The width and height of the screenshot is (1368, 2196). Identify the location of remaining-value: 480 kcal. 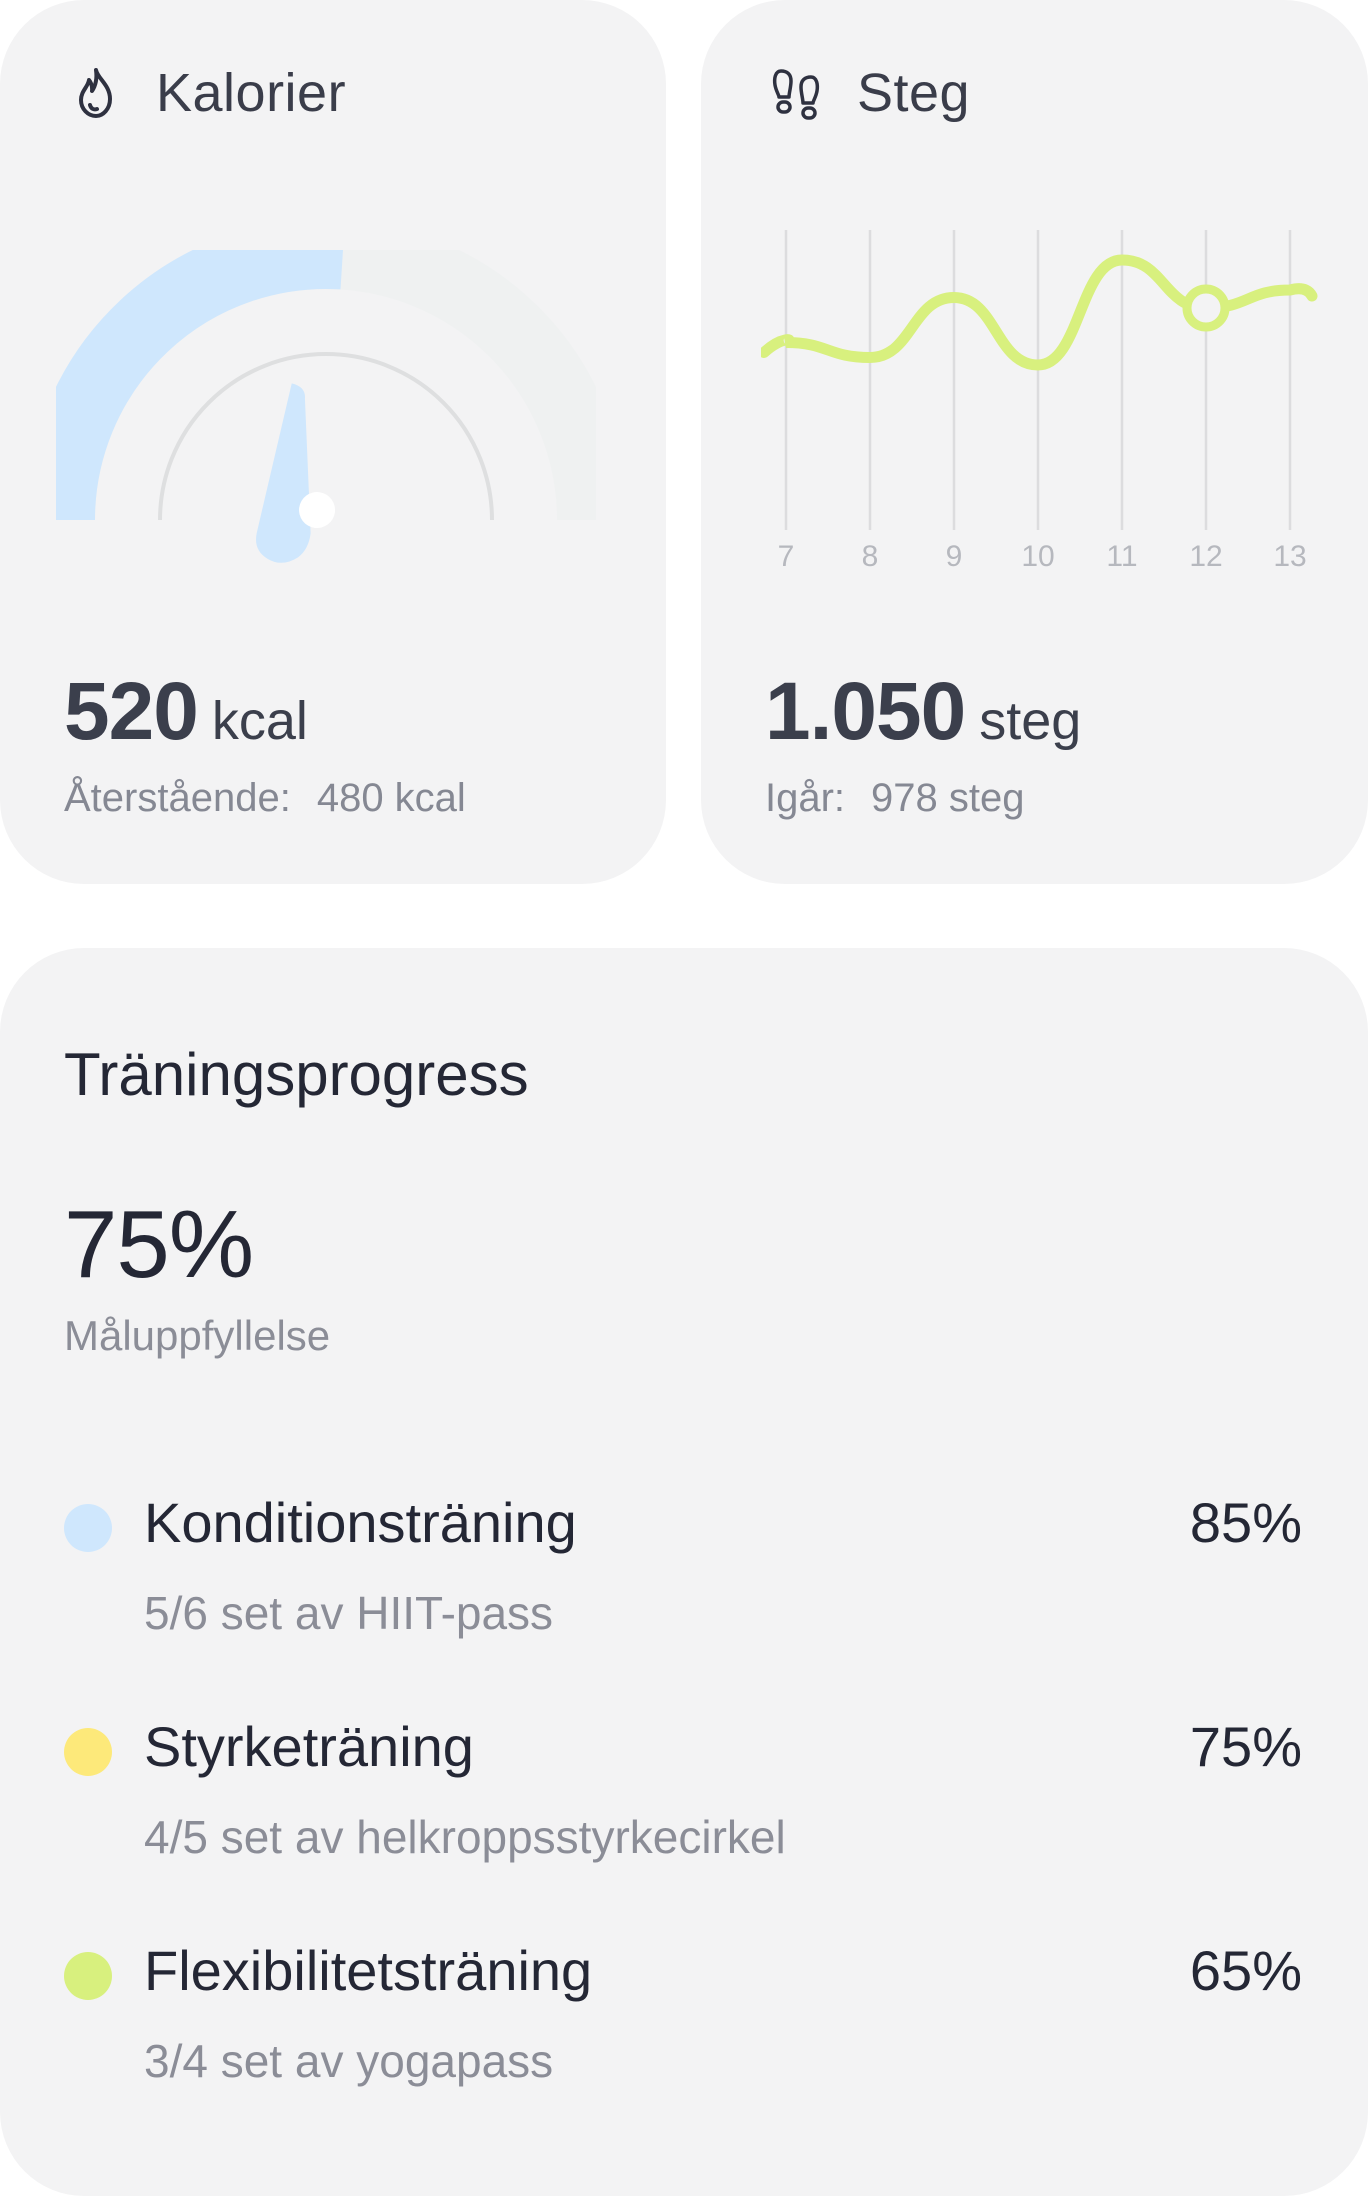
(391, 798).